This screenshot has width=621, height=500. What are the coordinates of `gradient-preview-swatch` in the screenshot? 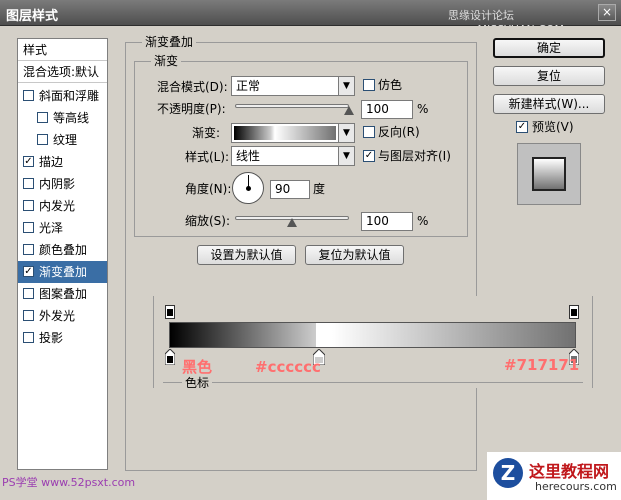 It's located at (285, 133).